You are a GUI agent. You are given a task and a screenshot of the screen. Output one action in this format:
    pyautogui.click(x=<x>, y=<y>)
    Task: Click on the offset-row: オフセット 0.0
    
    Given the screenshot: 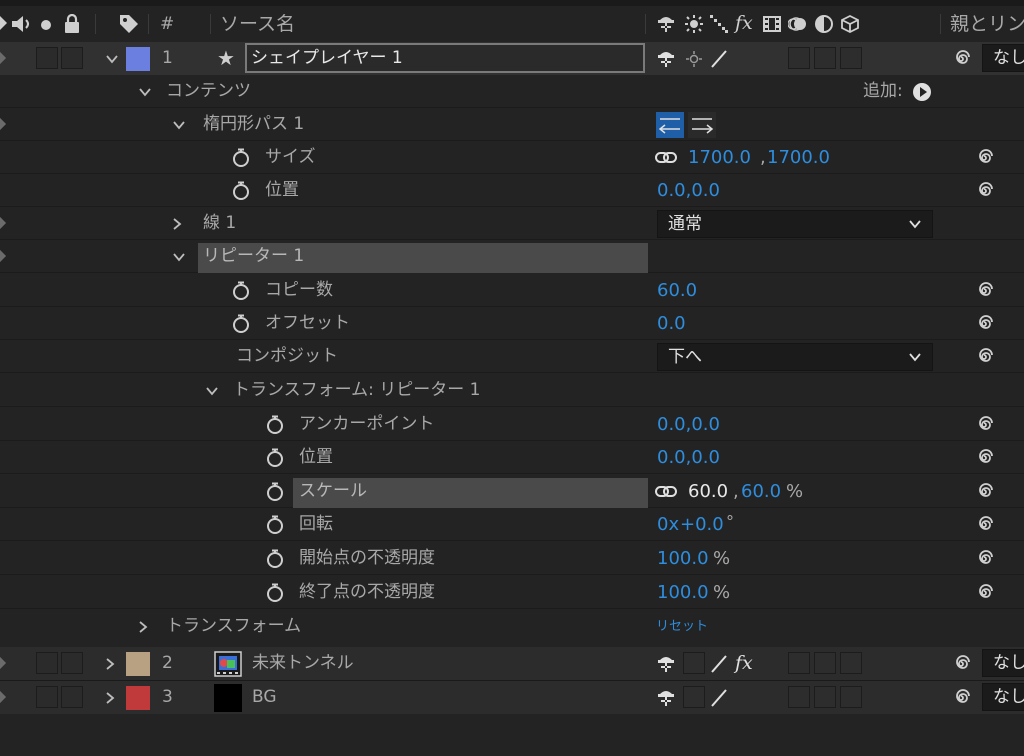 What is the action you would take?
    pyautogui.click(x=512, y=323)
    